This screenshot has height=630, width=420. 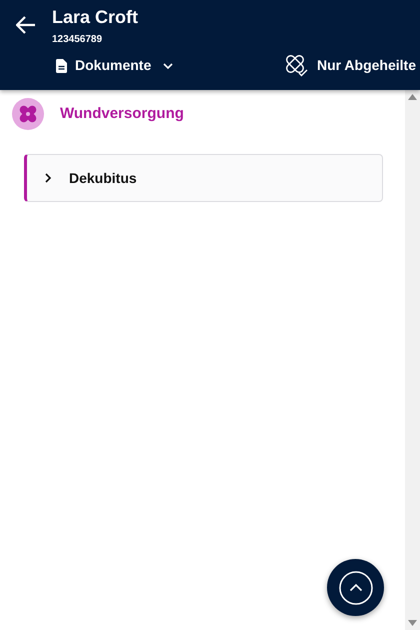 I want to click on bandage-check-icon, so click(x=296, y=65).